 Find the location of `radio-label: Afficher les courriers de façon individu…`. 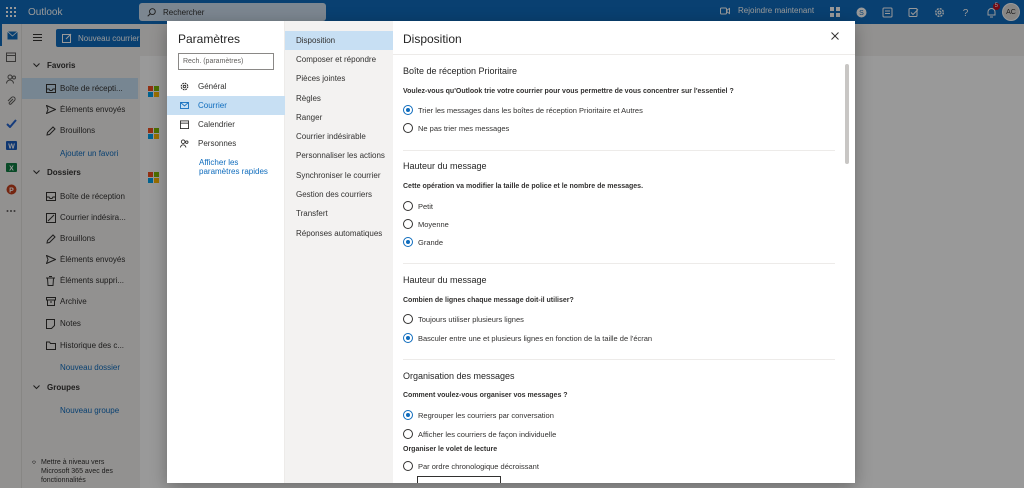

radio-label: Afficher les courriers de façon individu… is located at coordinates (487, 434).